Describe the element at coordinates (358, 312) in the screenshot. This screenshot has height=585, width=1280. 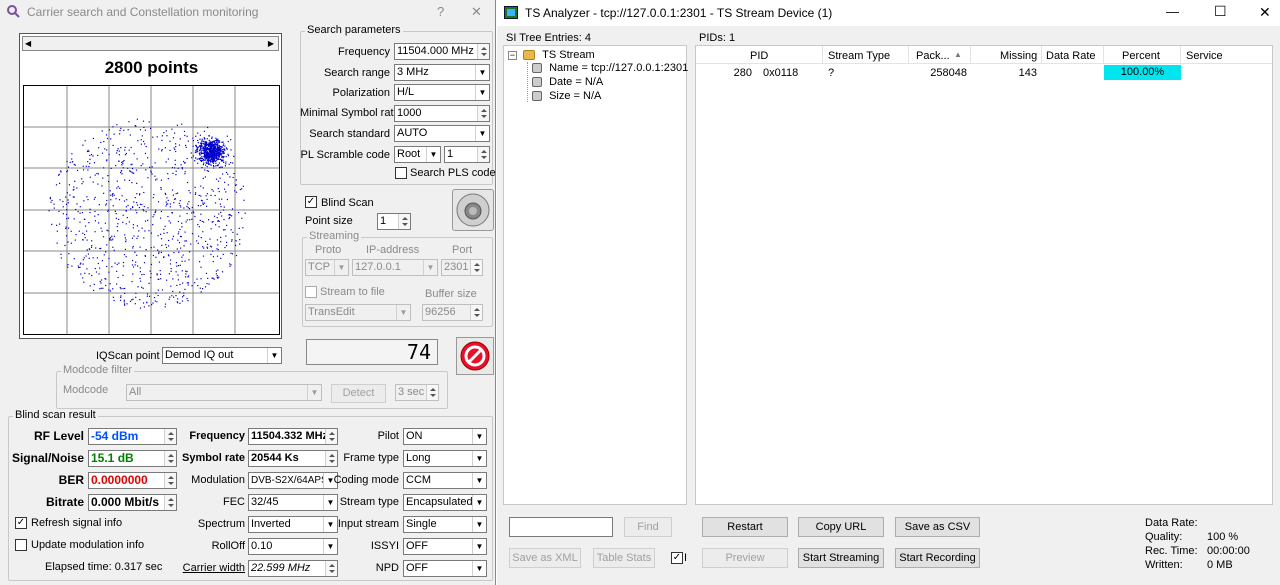
I see `stream-file-select: TransEdit ▼` at that location.